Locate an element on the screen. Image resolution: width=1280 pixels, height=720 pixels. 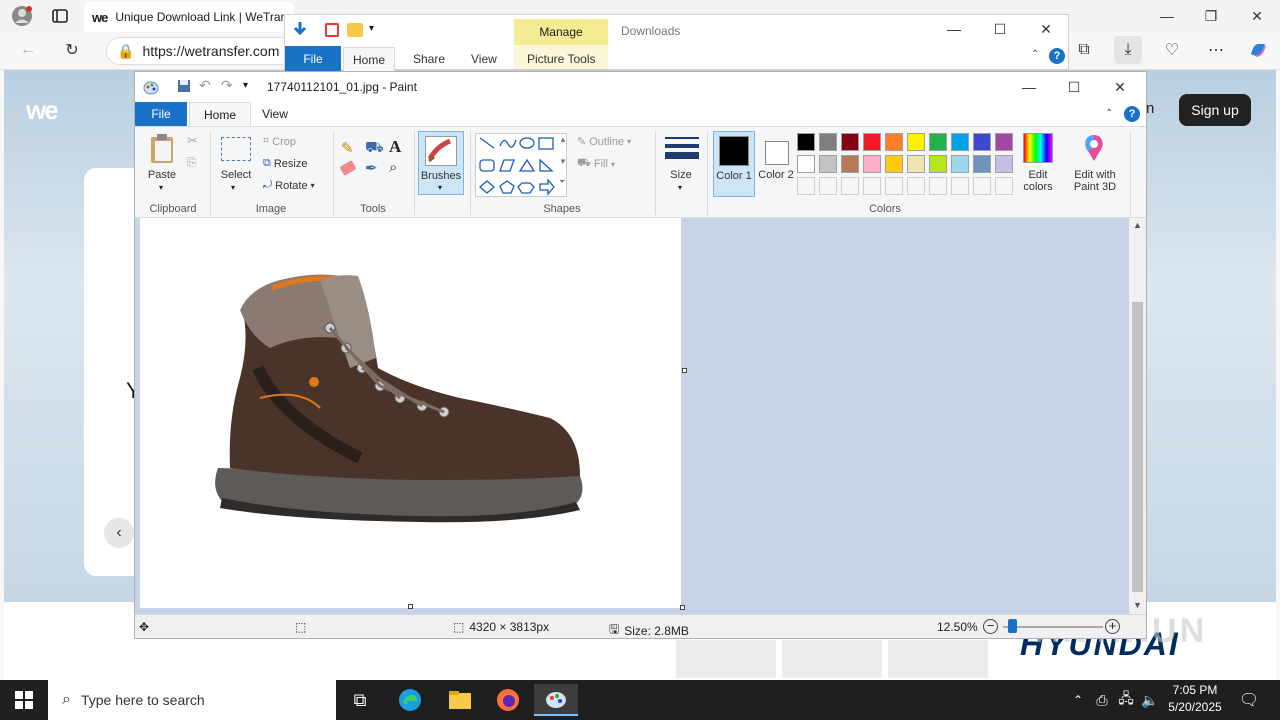
redo-icon: ↷ is located at coordinates (227, 85).